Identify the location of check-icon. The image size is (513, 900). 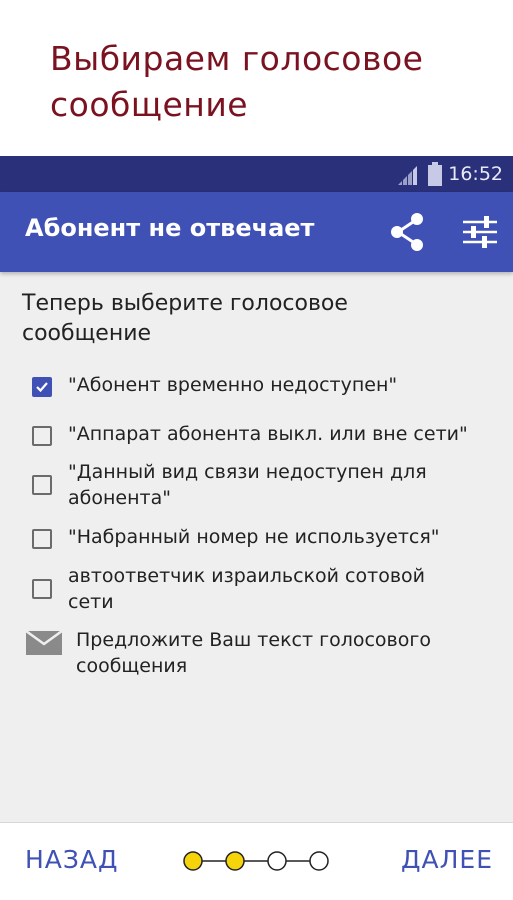
(42, 387).